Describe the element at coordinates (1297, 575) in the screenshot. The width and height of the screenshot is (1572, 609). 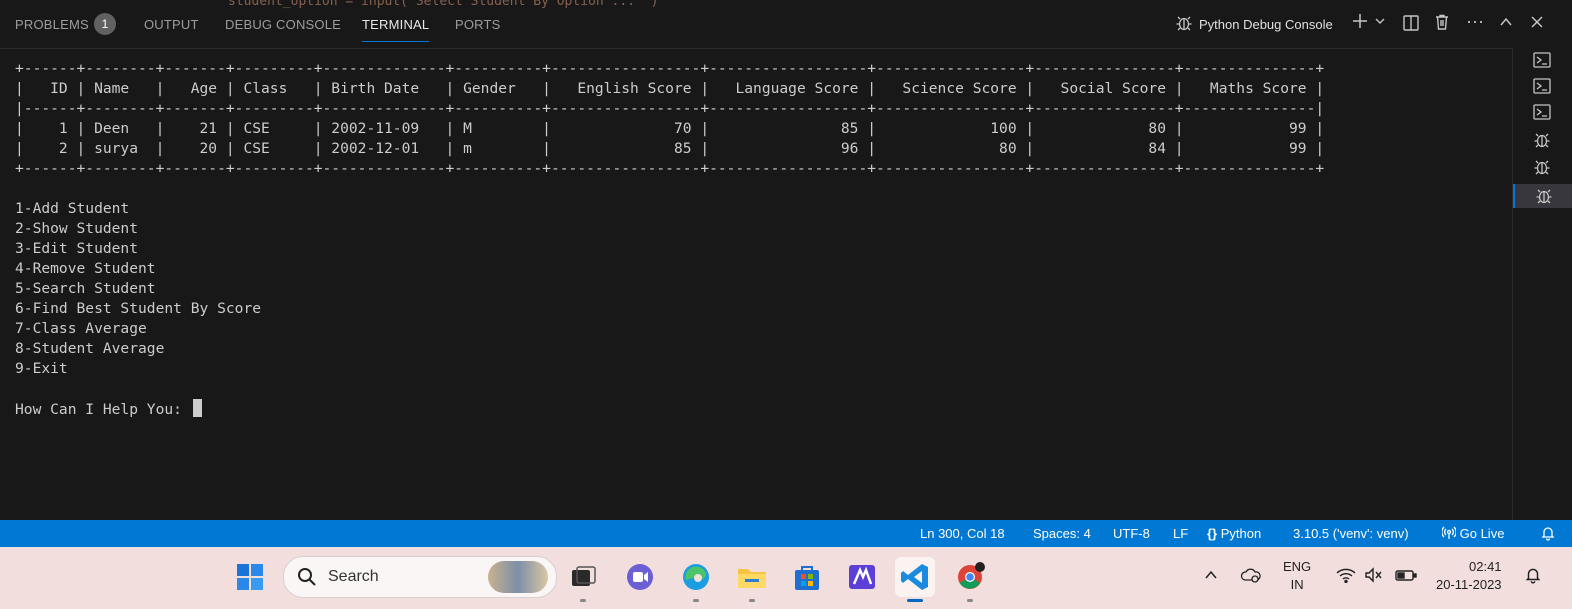
I see `input-language: ENG IN` at that location.